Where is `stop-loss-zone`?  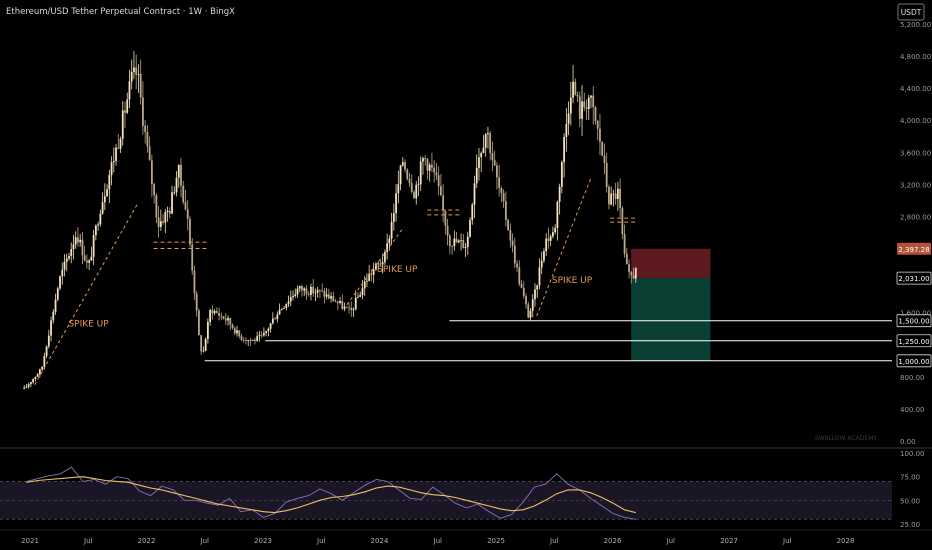
stop-loss-zone is located at coordinates (671, 263).